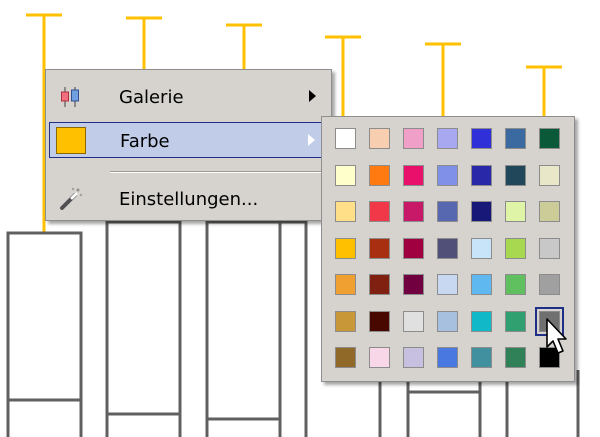 This screenshot has height=437, width=600. What do you see at coordinates (71, 140) in the screenshot?
I see `color-swatch-icon` at bounding box center [71, 140].